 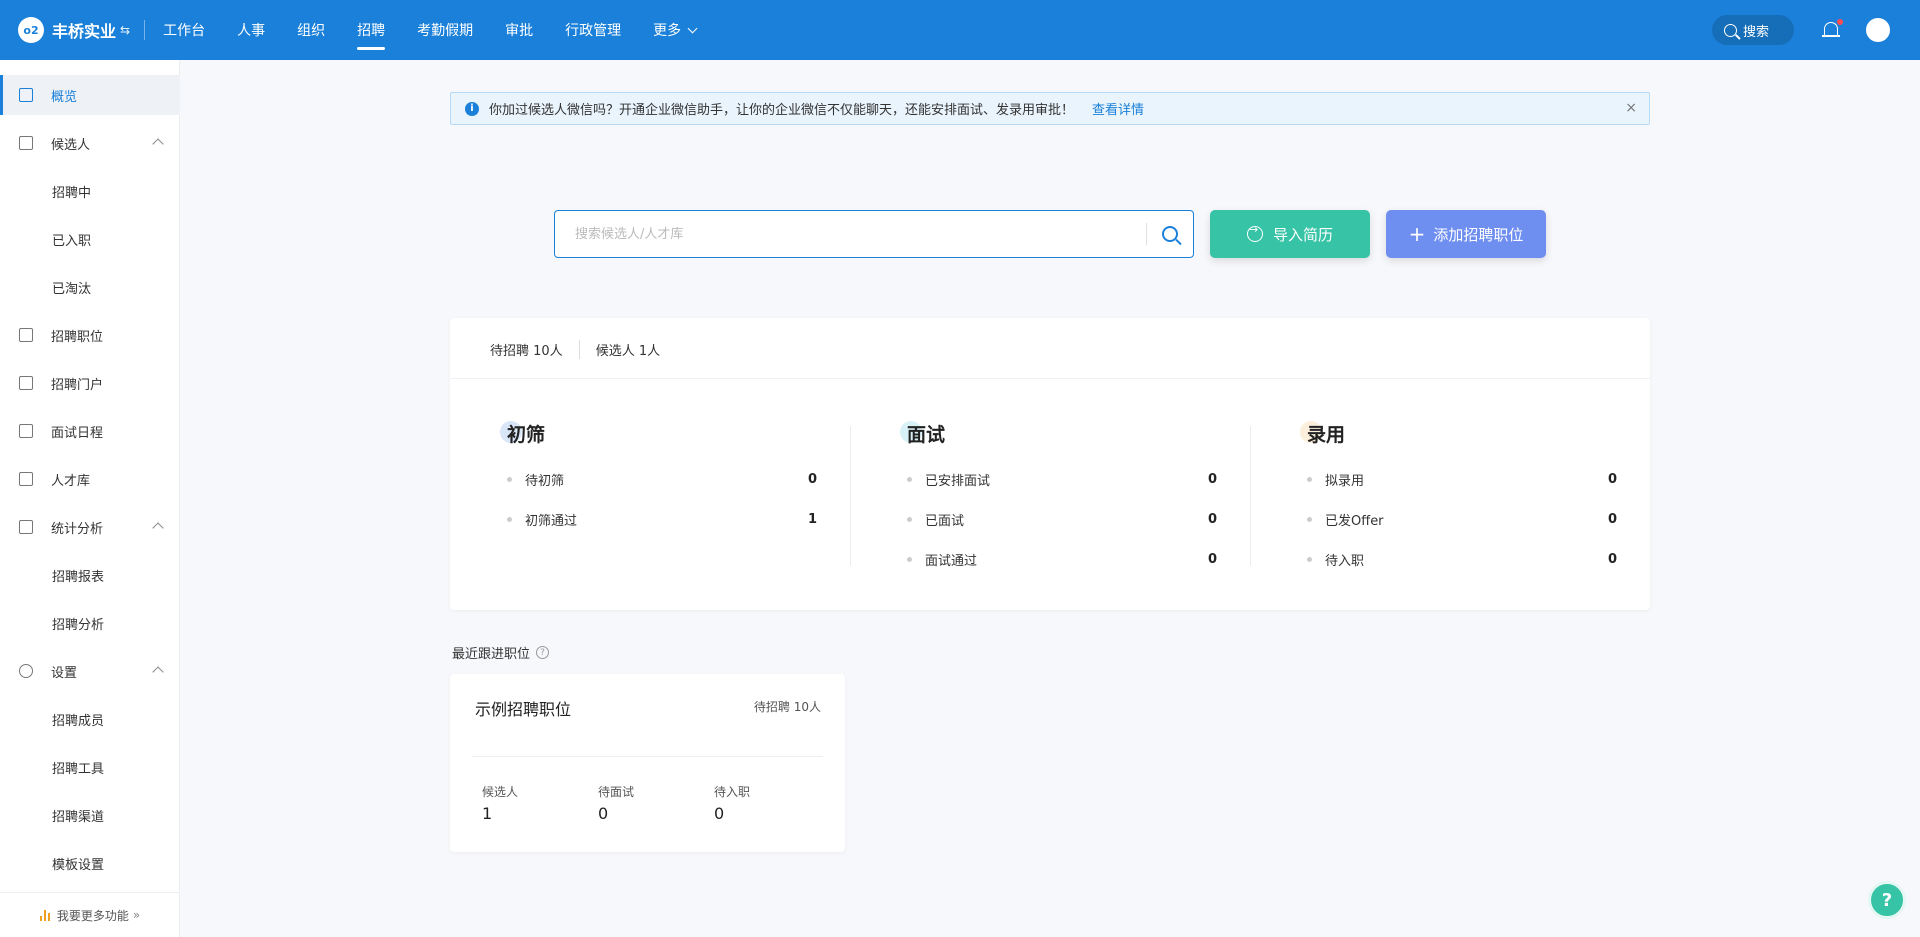 I want to click on search-input, so click(x=850, y=234).